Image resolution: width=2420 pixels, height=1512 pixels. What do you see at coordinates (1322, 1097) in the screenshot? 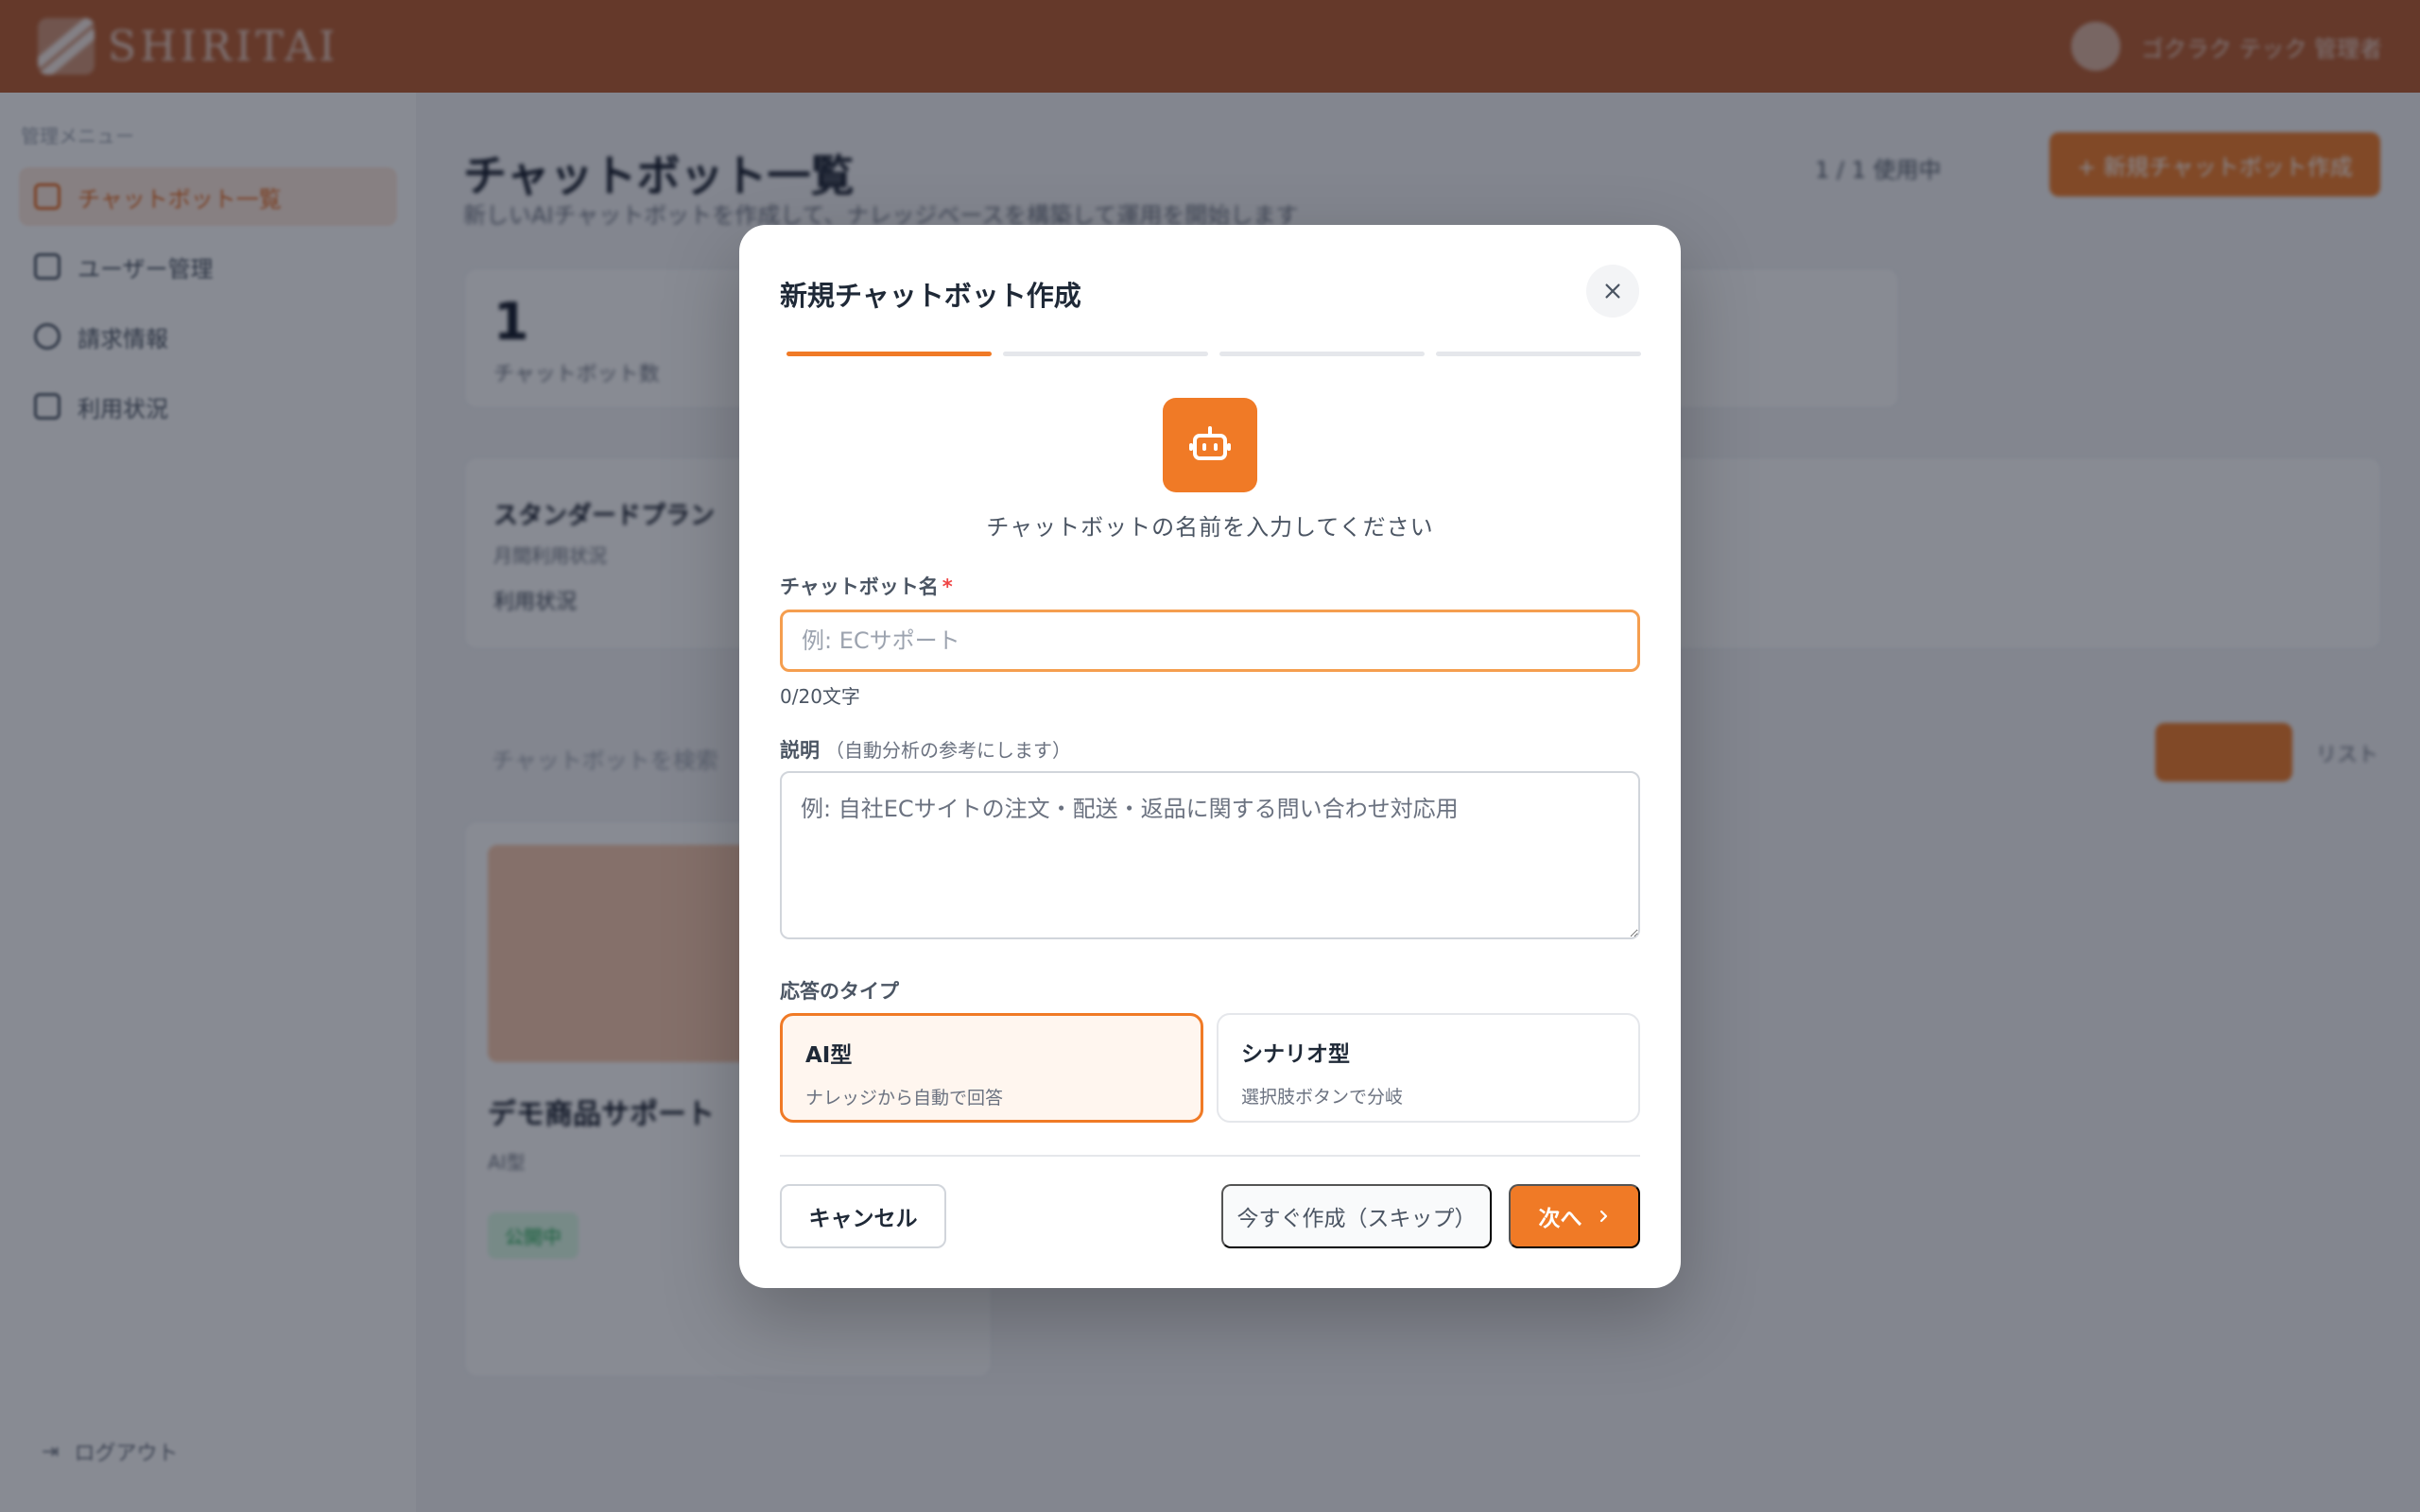
I see `type-option-desc: 選択肢ボタンで分岐` at bounding box center [1322, 1097].